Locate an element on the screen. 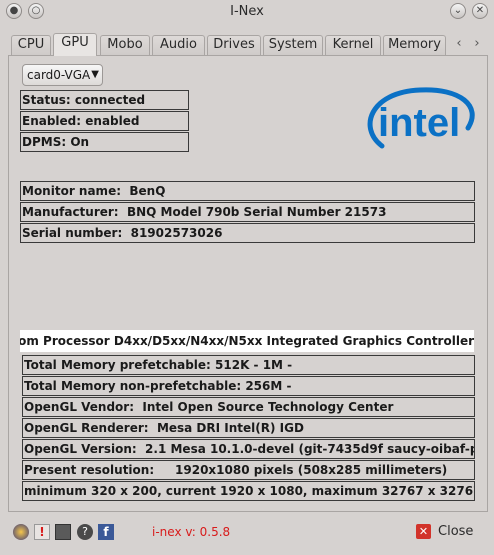 The image size is (494, 555). tab-memory: Memory is located at coordinates (414, 45).